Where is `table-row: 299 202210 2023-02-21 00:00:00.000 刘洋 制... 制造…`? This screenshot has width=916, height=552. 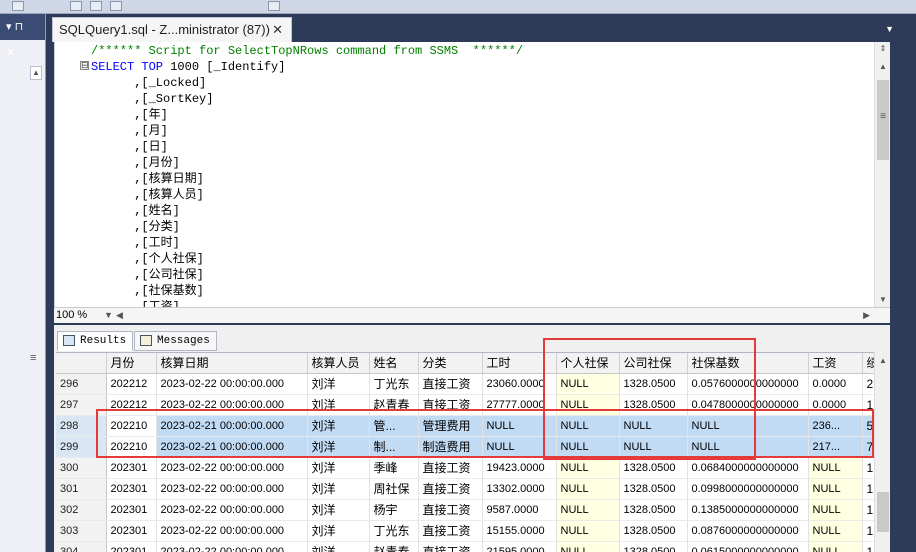 table-row: 299 202210 2023-02-21 00:00:00.000 刘洋 制... 制造… is located at coordinates (469, 447).